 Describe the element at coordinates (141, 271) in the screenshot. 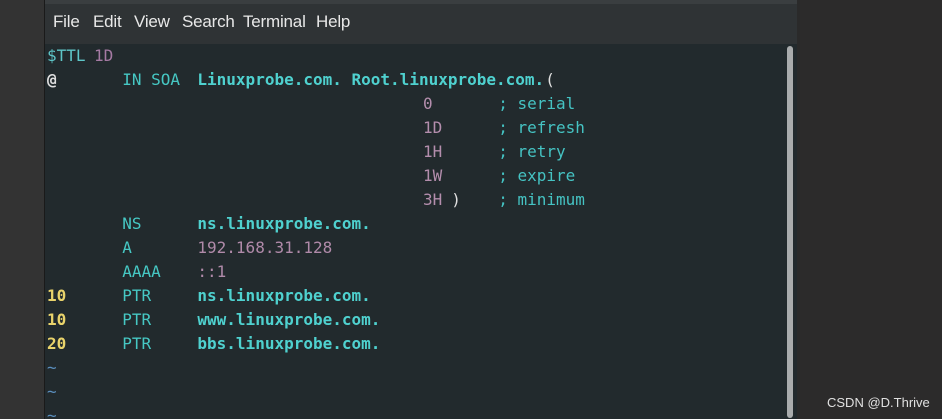

I see `terminal-token: AAAA` at that location.